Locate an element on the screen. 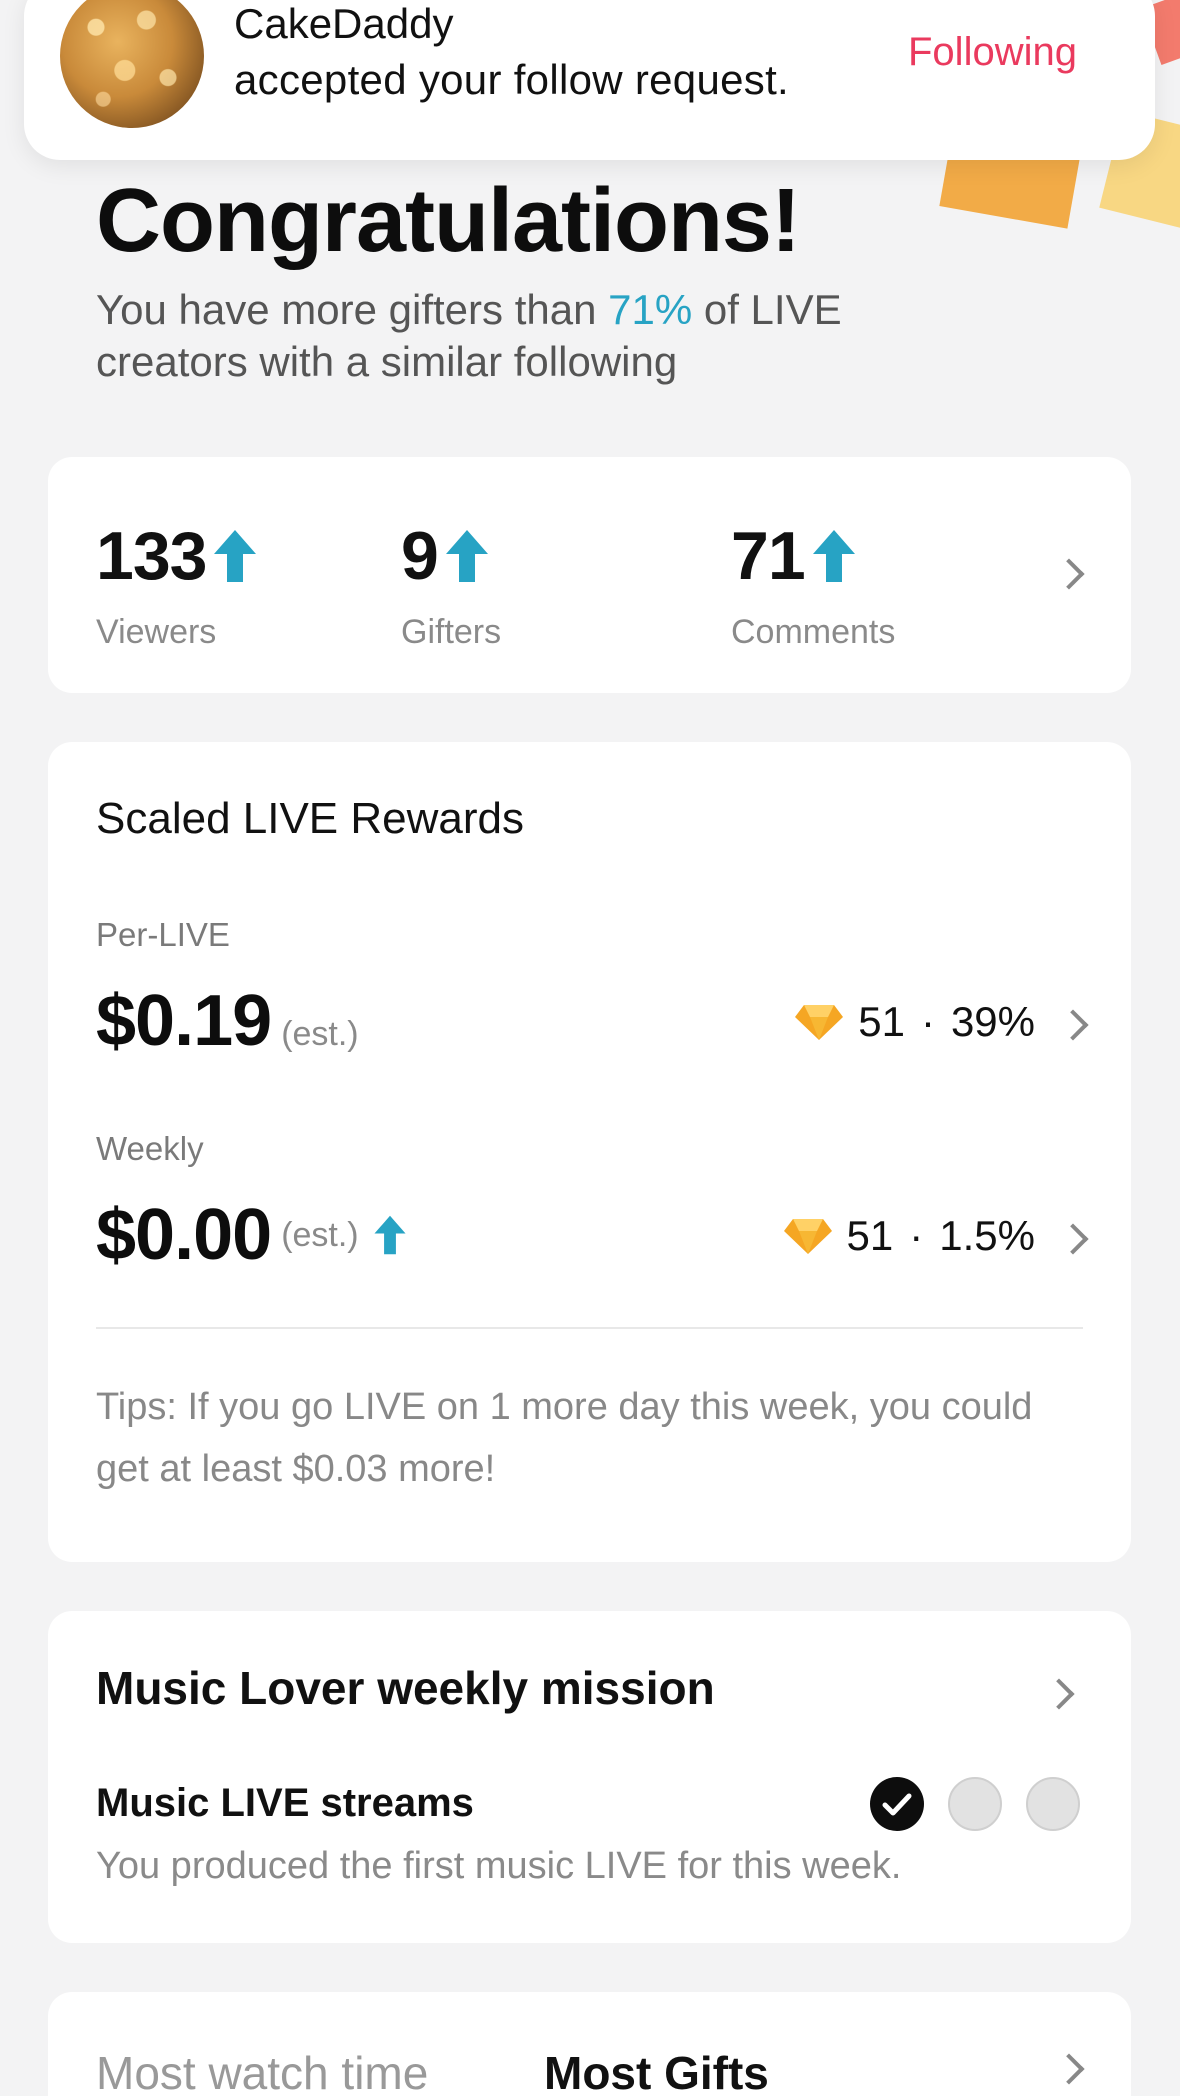 The image size is (1180, 2096). per-live-value: $0.19 (est.) is located at coordinates (227, 1021).